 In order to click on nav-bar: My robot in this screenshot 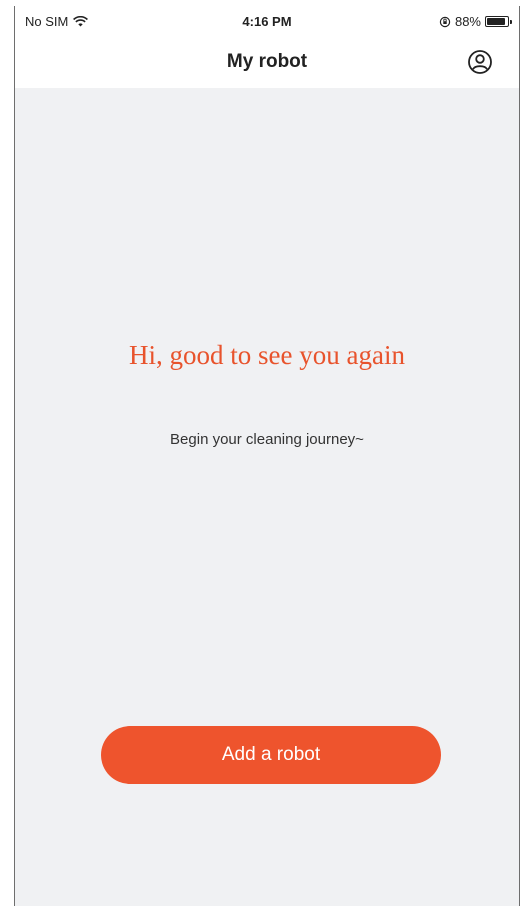, I will do `click(267, 62)`.